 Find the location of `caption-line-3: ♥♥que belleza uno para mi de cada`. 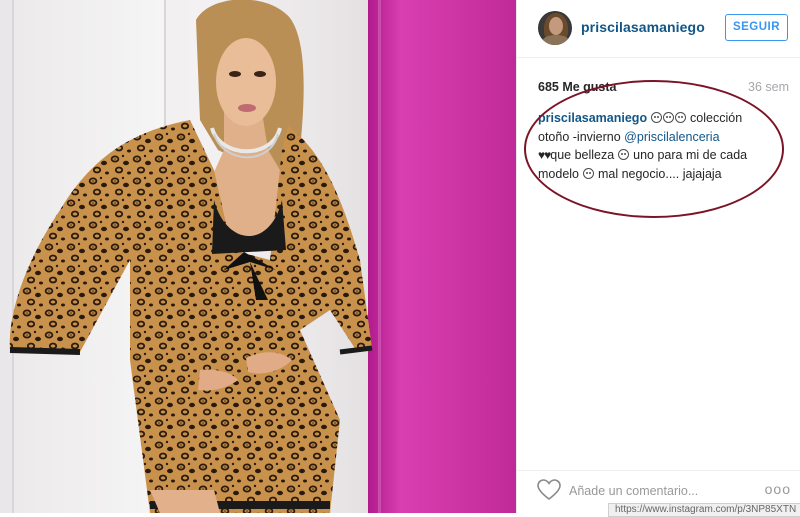

caption-line-3: ♥♥que belleza uno para mi de cada is located at coordinates (654, 155).